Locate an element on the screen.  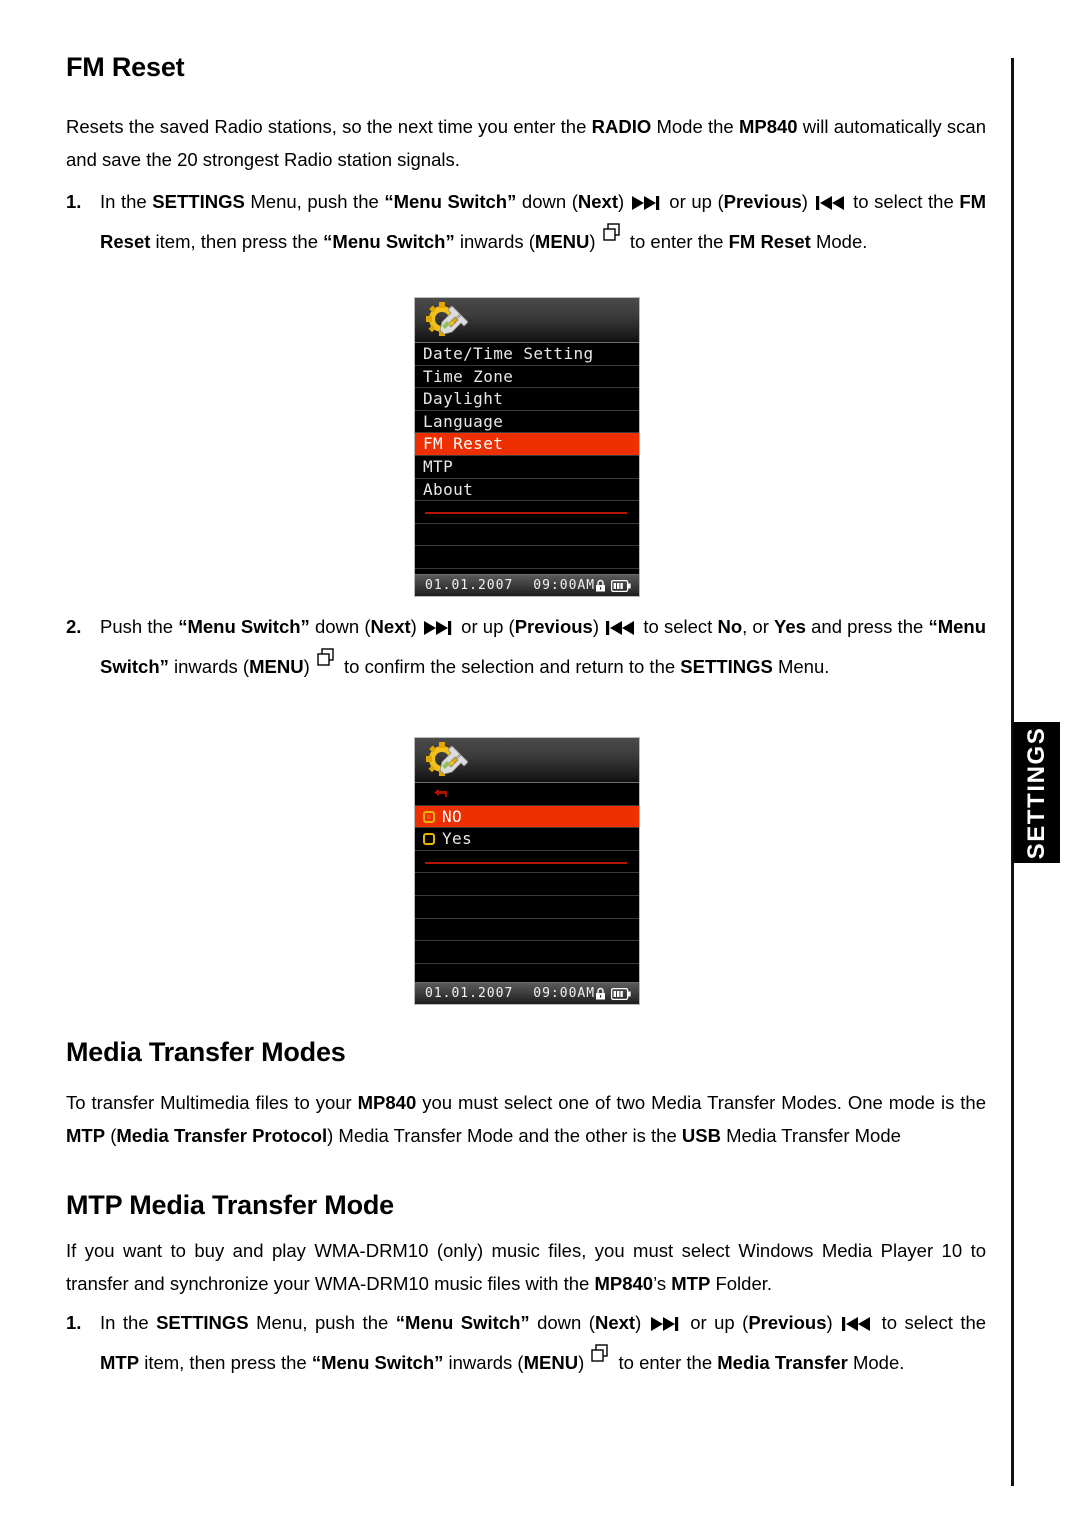
m1-t2: Menu, push the is located at coordinates (322, 1322).